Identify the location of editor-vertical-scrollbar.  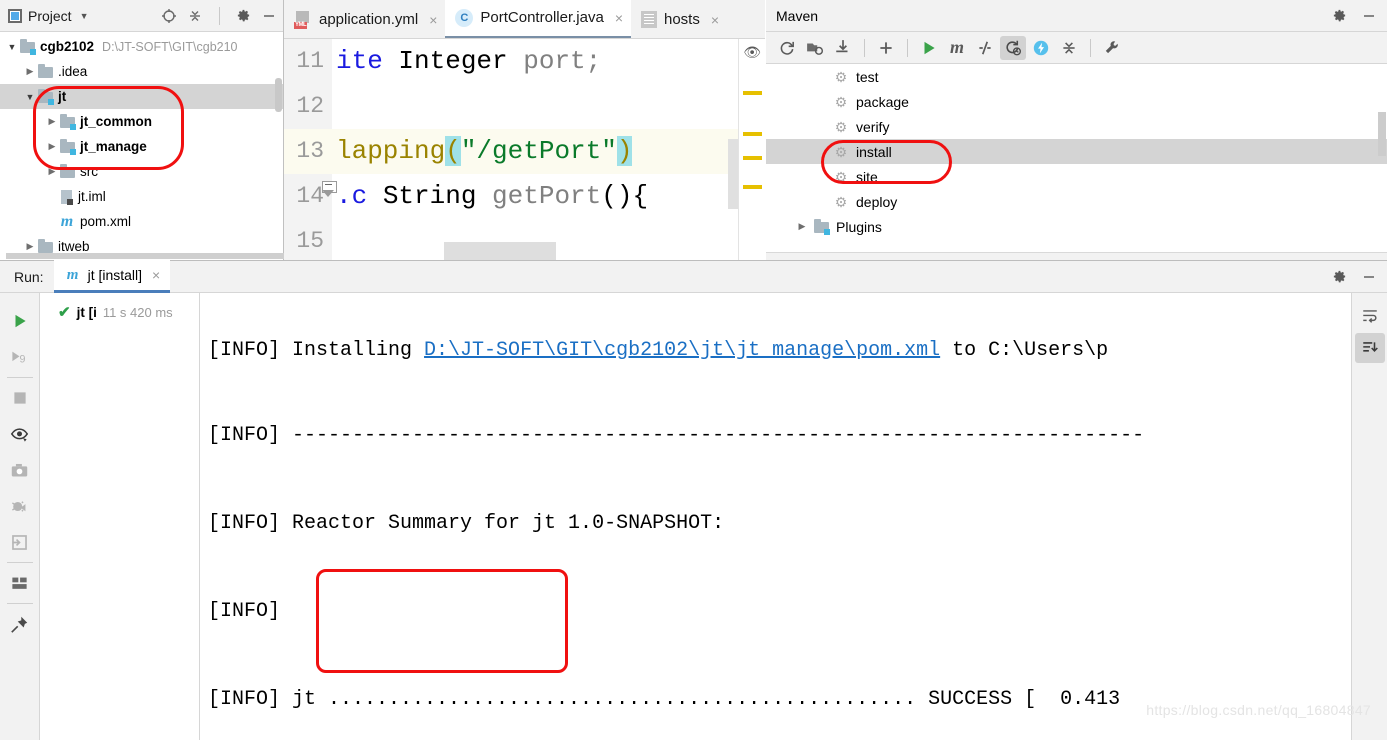
(733, 174).